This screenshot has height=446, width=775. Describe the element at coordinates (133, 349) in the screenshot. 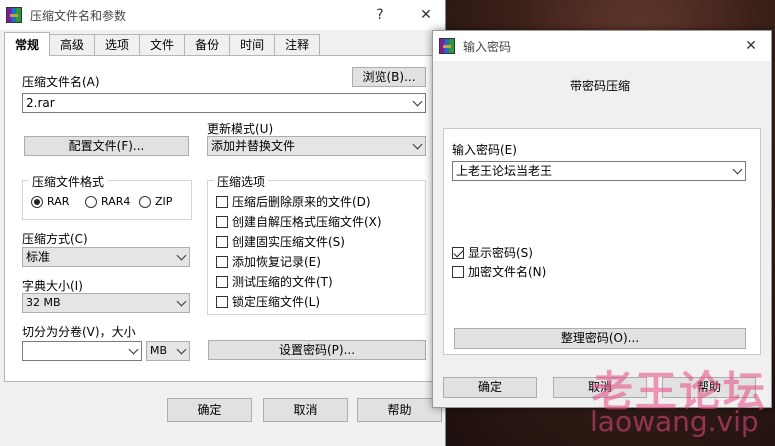

I see `split-chevron-down-icon` at that location.